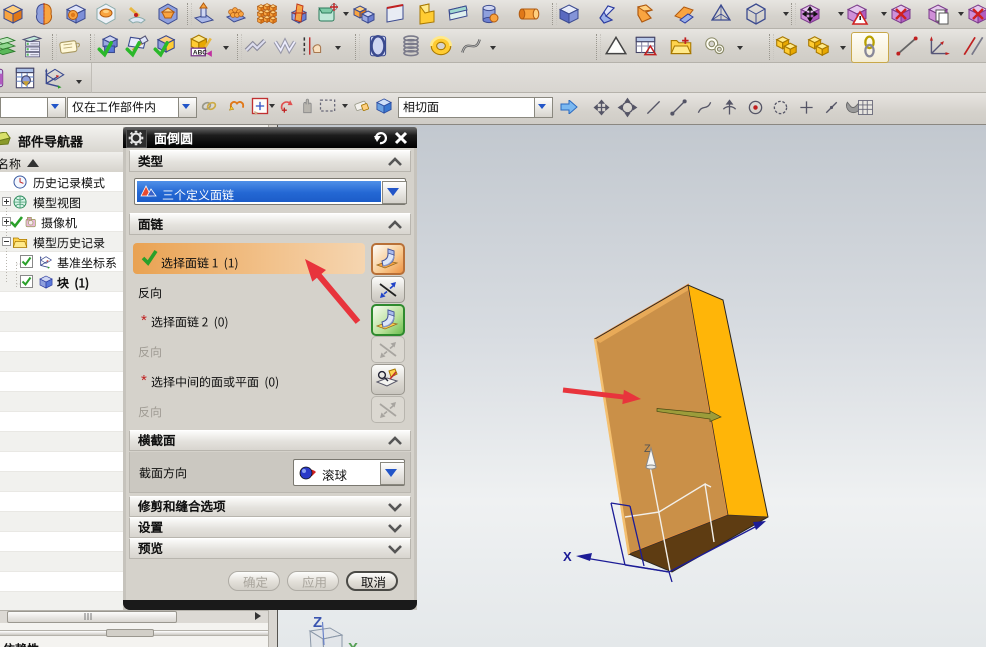  Describe the element at coordinates (200, 53) in the screenshot. I see `svg-text: ABC` at that location.